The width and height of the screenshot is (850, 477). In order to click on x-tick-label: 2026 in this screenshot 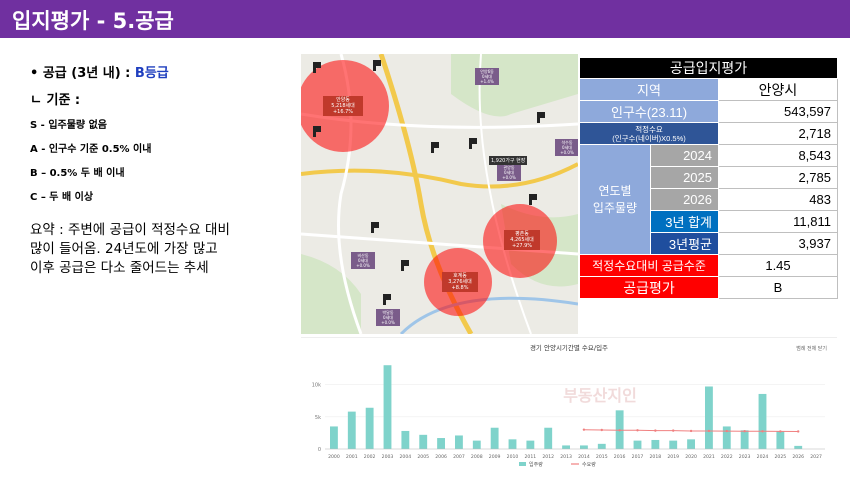, I will do `click(798, 457)`.